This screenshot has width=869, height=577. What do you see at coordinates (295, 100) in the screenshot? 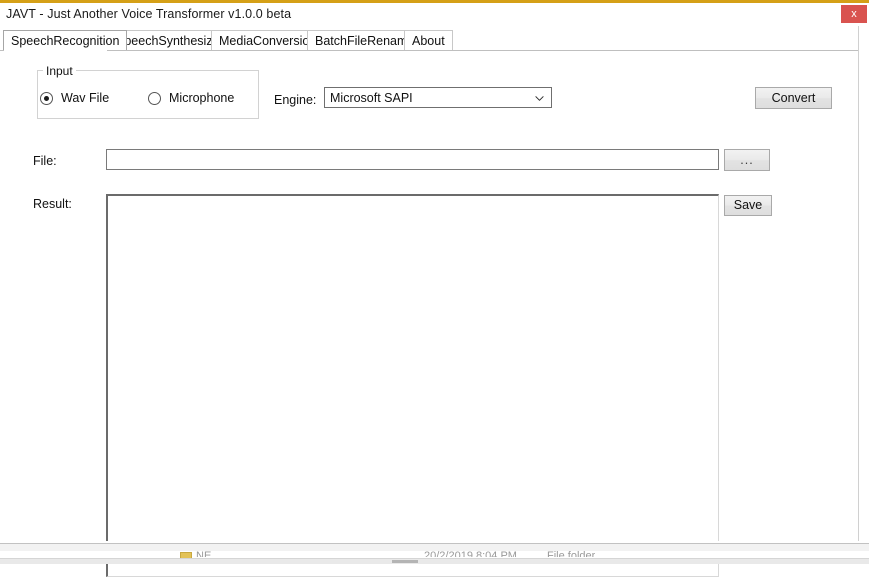
I see `engine-label: Engine:` at bounding box center [295, 100].